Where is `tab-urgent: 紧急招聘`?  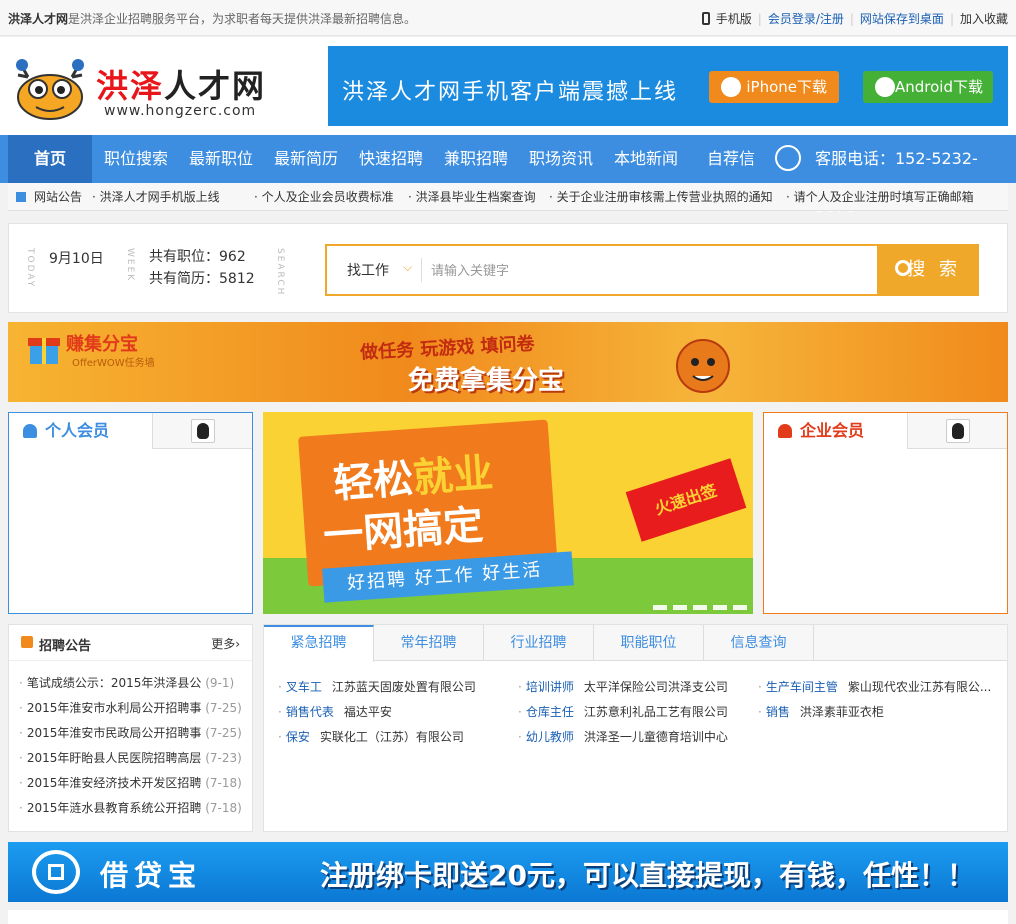 tab-urgent: 紧急招聘 is located at coordinates (319, 643).